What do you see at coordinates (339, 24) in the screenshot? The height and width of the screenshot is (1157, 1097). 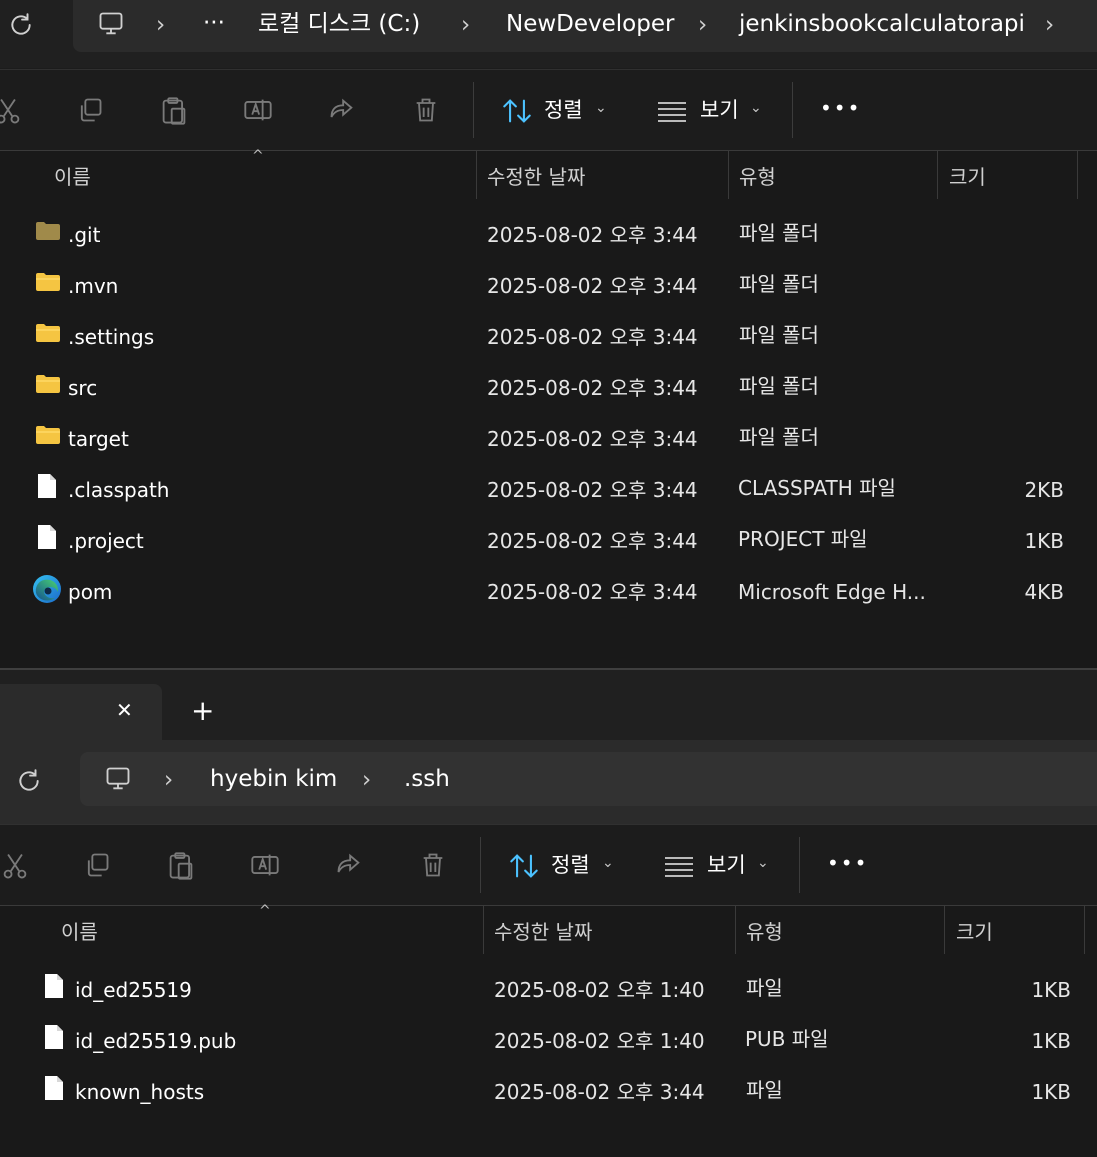 I see `breadcrumb-item: 로컬 디스크 (C:)` at bounding box center [339, 24].